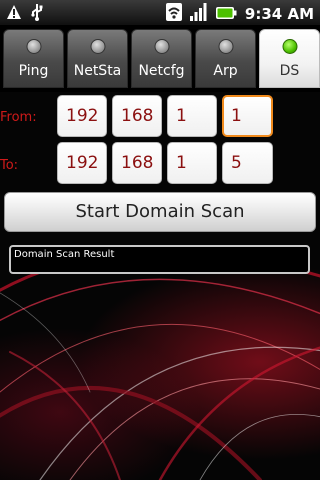 The image size is (320, 480). I want to click on to-octet-2-field: 168, so click(137, 163).